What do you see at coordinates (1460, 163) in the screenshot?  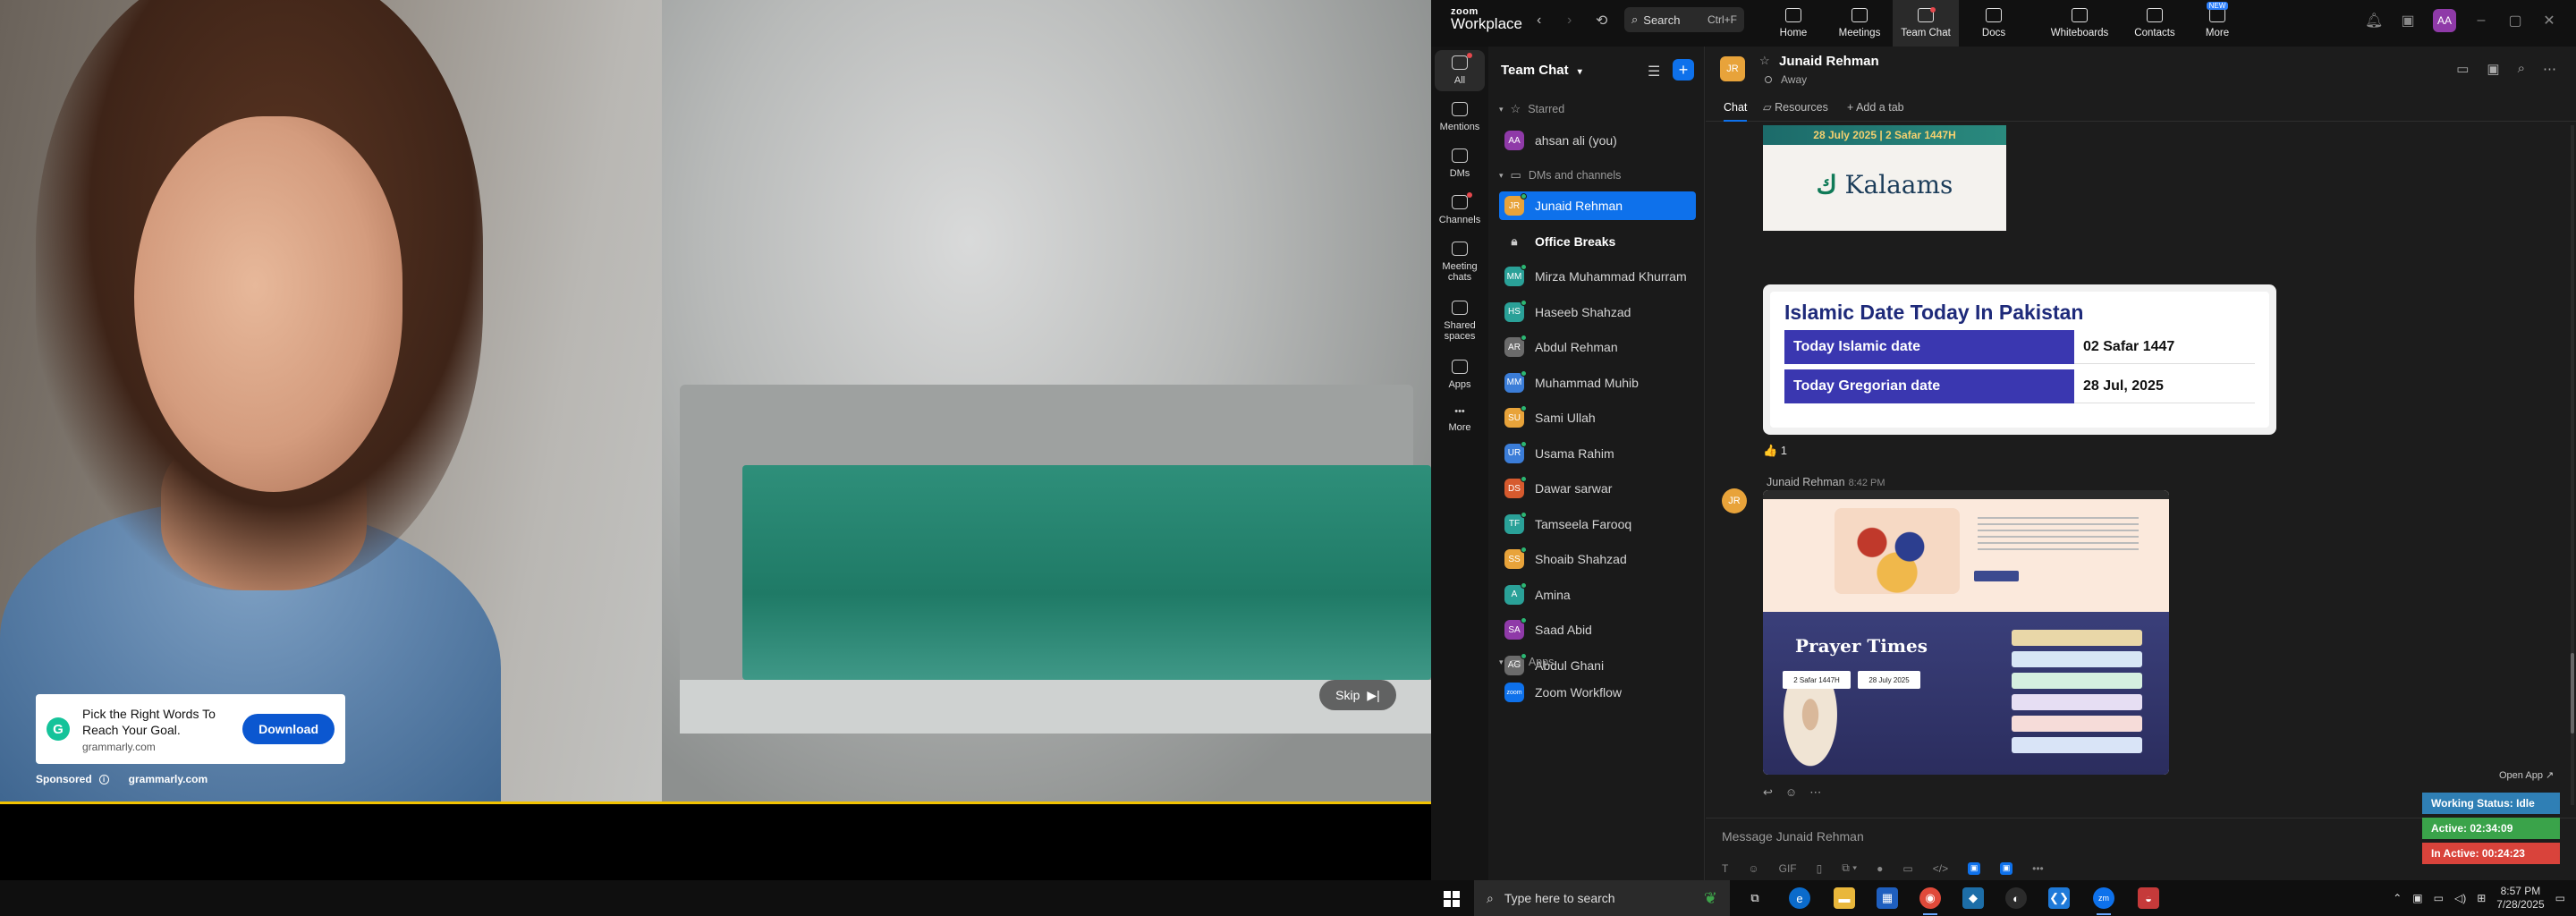 I see `rail-dms: DMs` at bounding box center [1460, 163].